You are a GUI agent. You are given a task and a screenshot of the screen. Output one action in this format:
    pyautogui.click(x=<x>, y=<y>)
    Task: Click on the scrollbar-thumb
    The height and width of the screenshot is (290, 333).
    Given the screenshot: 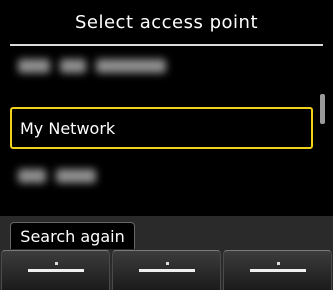 What is the action you would take?
    pyautogui.click(x=322, y=109)
    